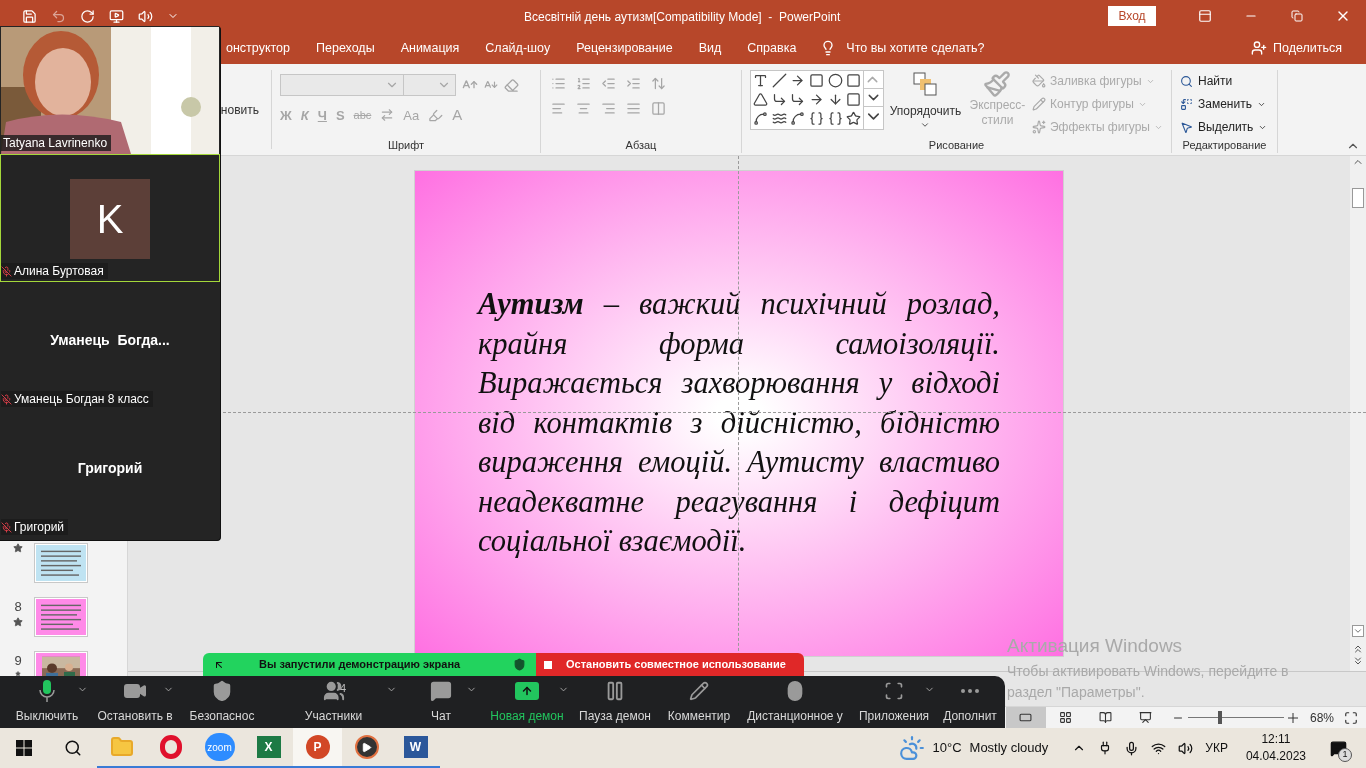 The image size is (1366, 768). Describe the element at coordinates (816, 80) in the screenshot. I see `rectangle-icon` at that location.